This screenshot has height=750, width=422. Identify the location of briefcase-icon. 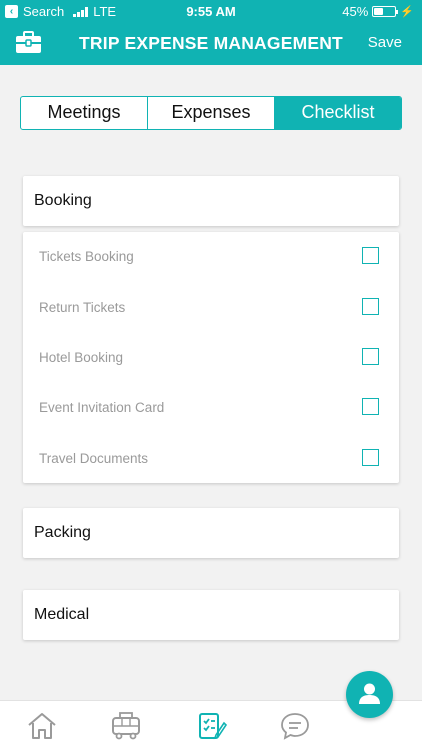
(28, 42).